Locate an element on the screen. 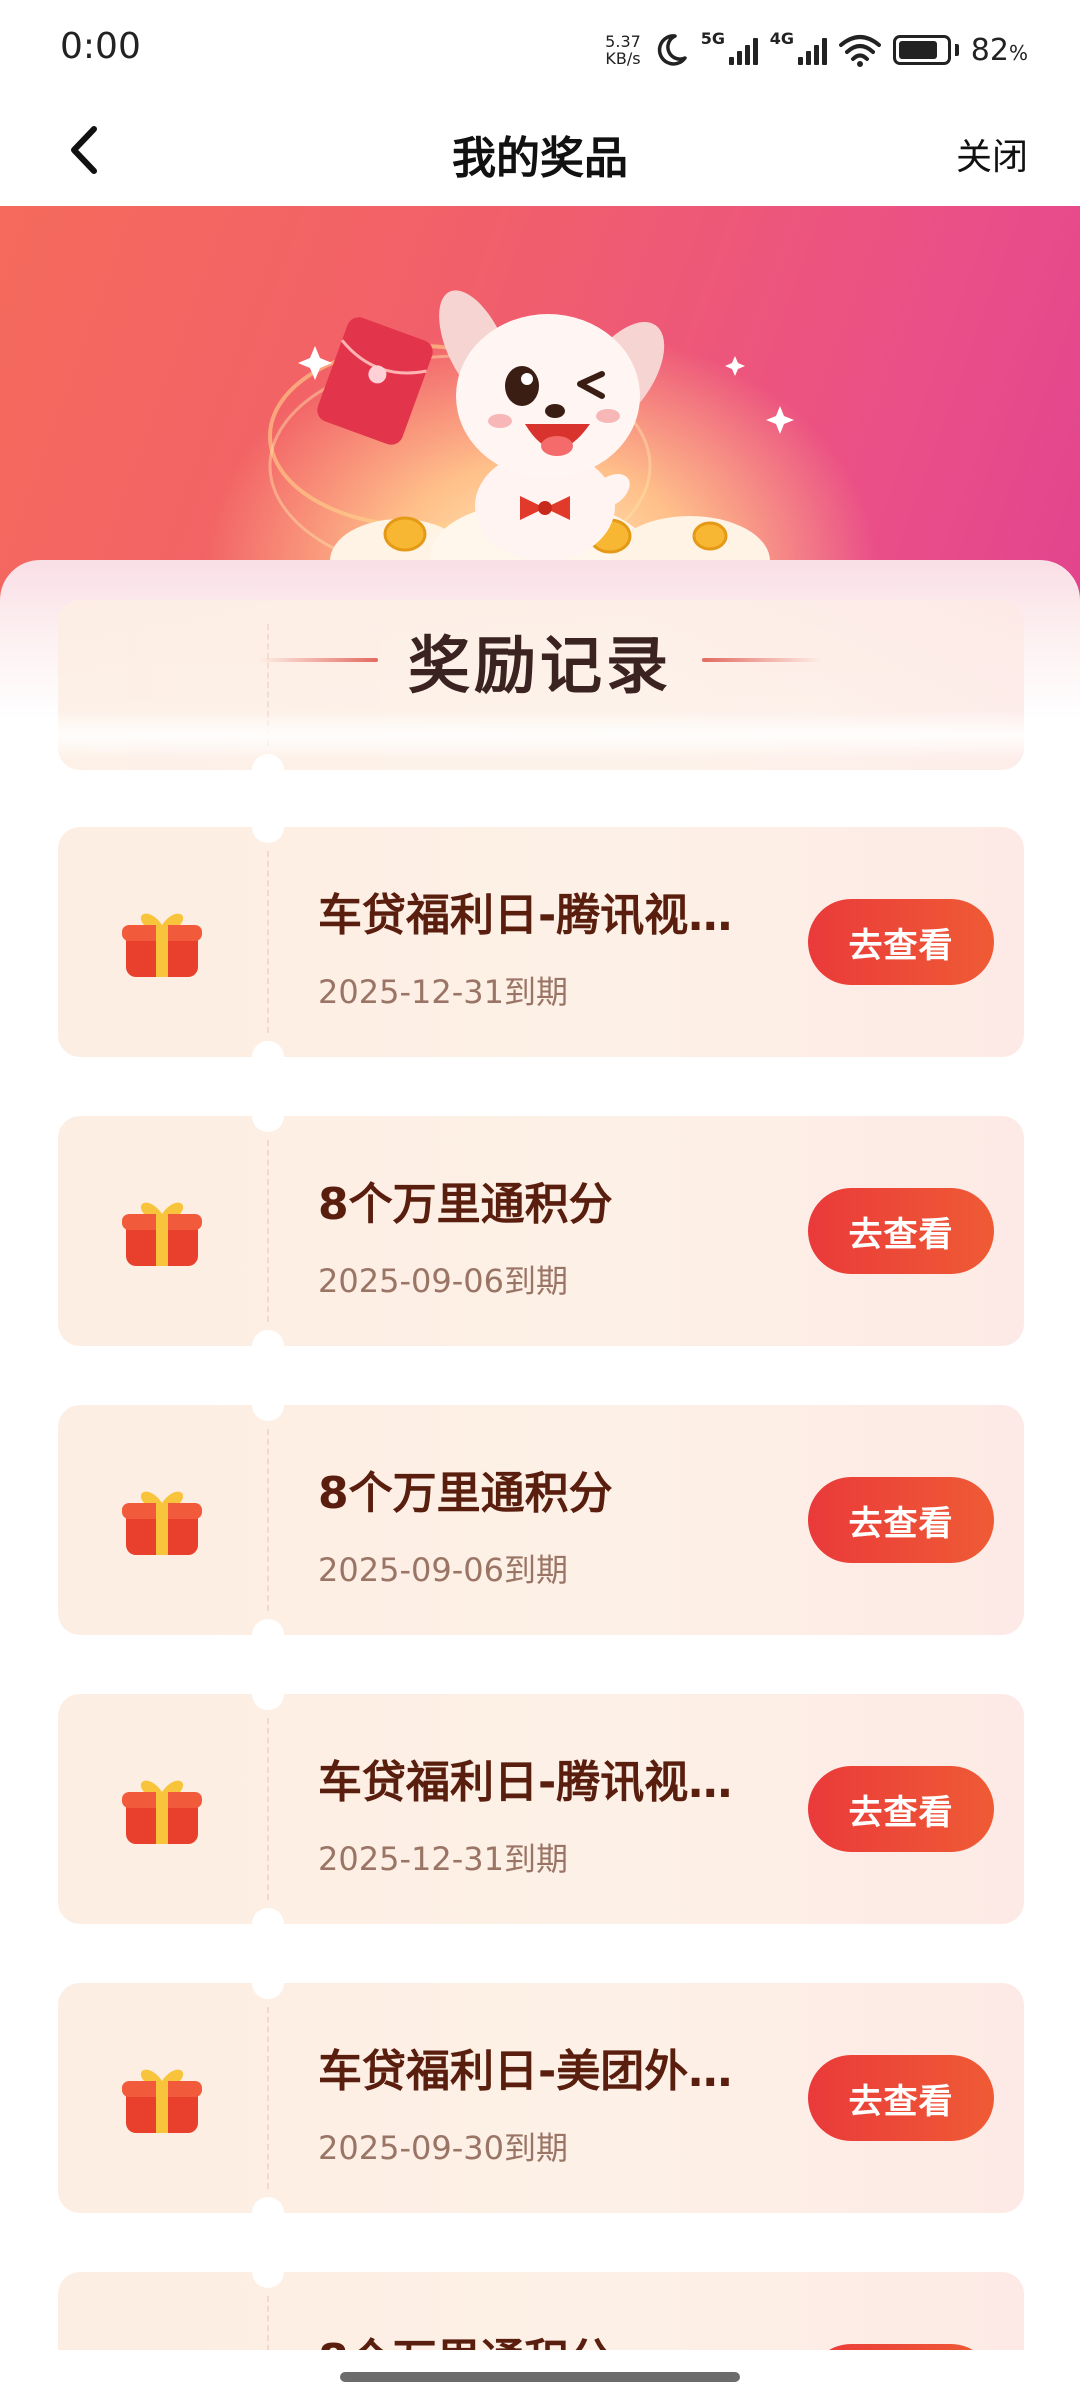 The image size is (1080, 2400). status-icons: 5.37 KB/s 5G 4G 82% is located at coordinates (816, 50).